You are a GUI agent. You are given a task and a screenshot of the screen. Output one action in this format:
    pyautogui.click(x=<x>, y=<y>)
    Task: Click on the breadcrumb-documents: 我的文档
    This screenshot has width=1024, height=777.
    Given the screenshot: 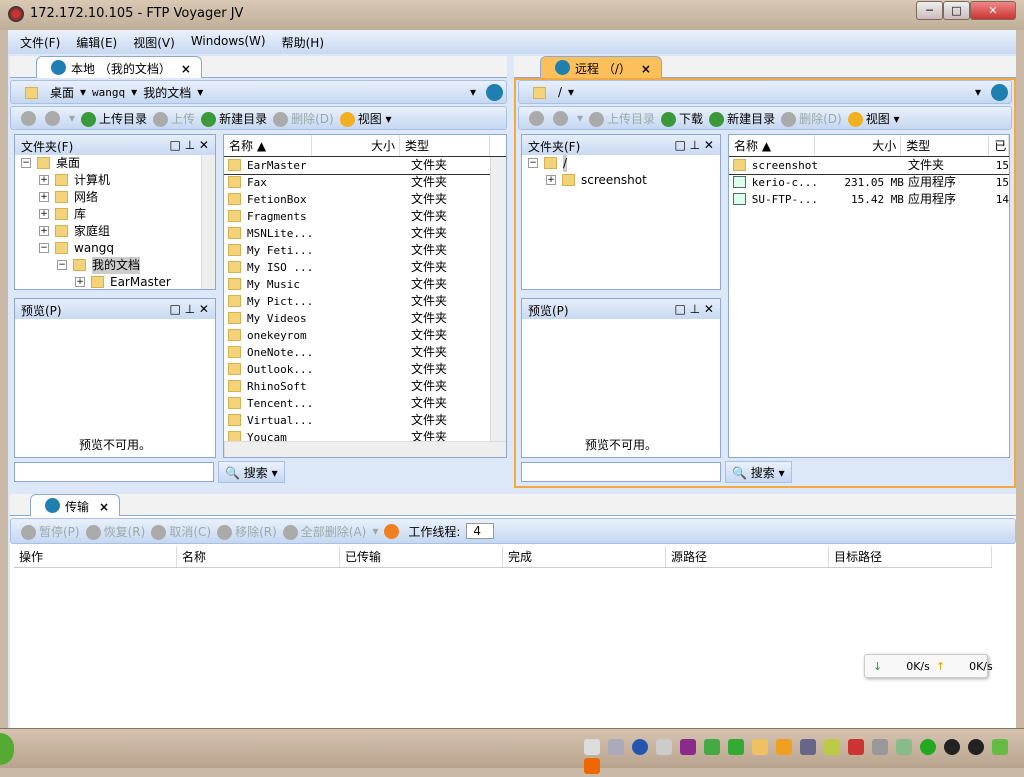 What is the action you would take?
    pyautogui.click(x=167, y=92)
    